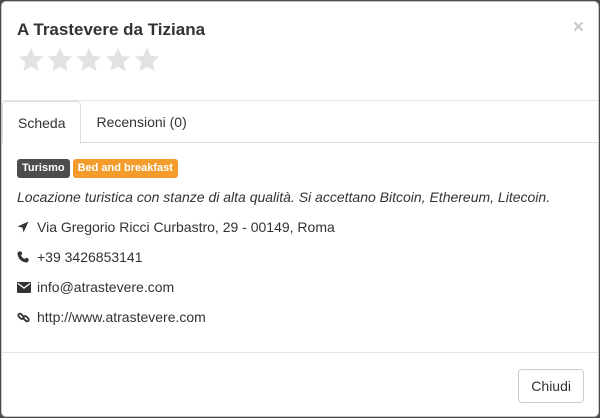 The image size is (600, 418). What do you see at coordinates (578, 28) in the screenshot?
I see `close-icon: ×` at bounding box center [578, 28].